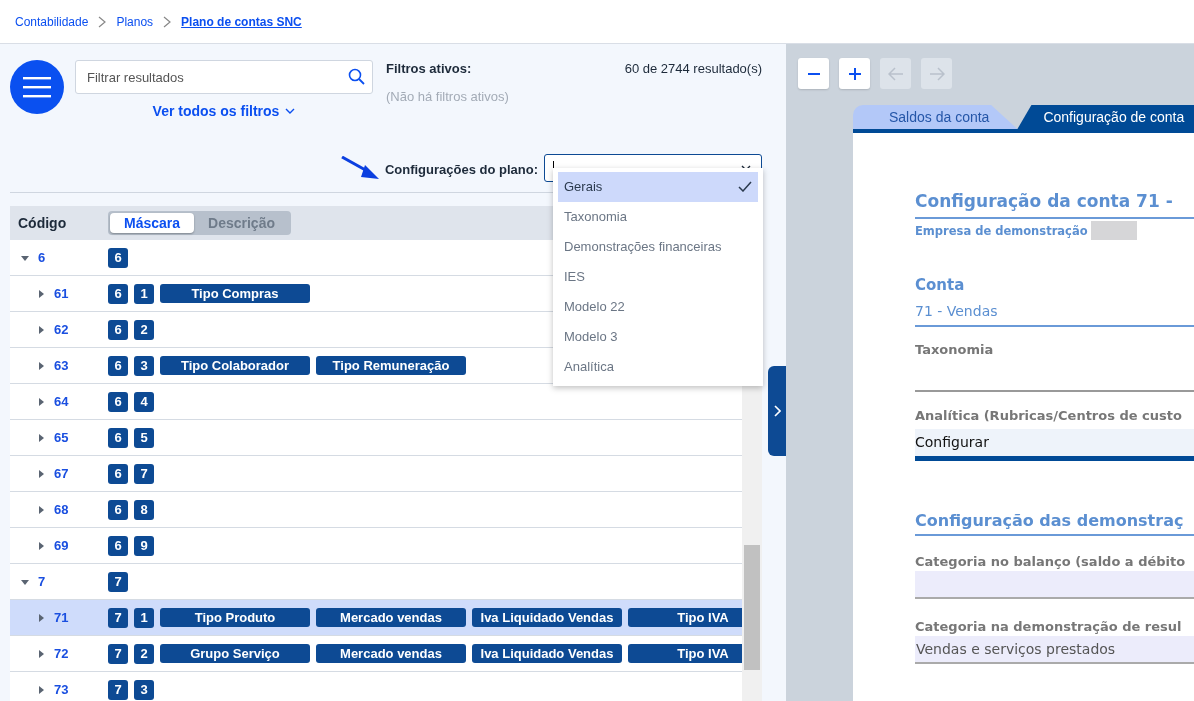 The image size is (1194, 701). What do you see at coordinates (135, 21) in the screenshot?
I see `breadcrumb-link: Planos` at bounding box center [135, 21].